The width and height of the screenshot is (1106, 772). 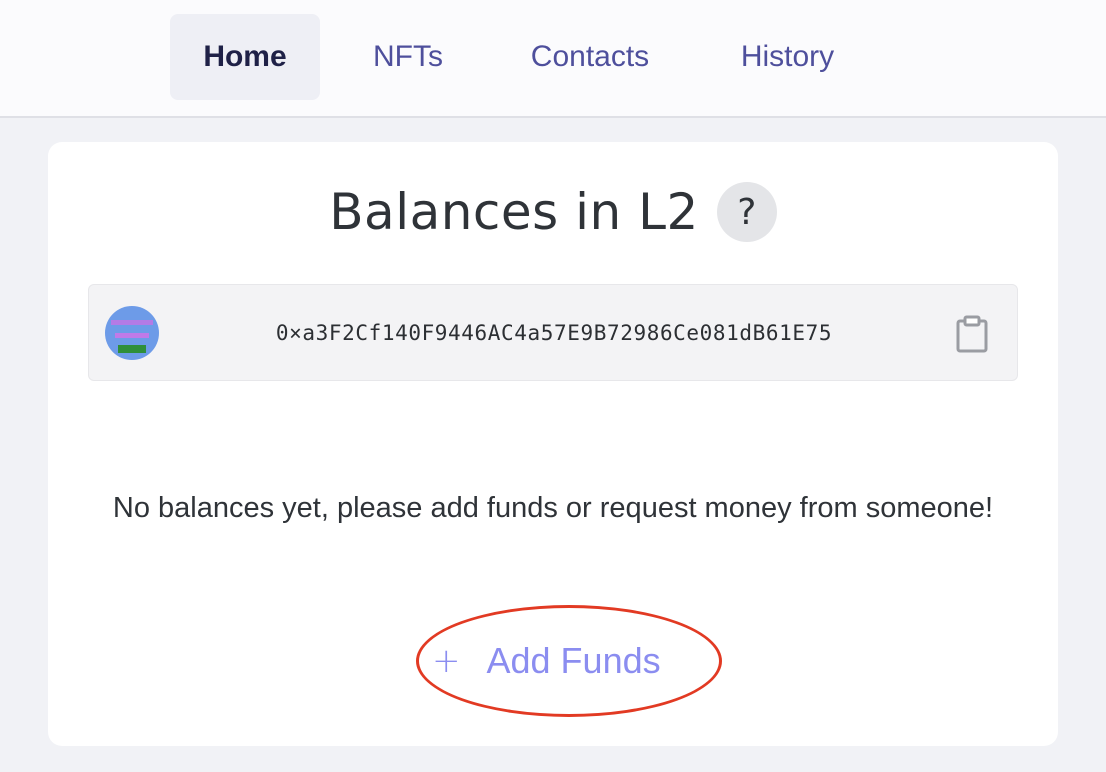 I want to click on plus-icon: +, so click(x=446, y=661).